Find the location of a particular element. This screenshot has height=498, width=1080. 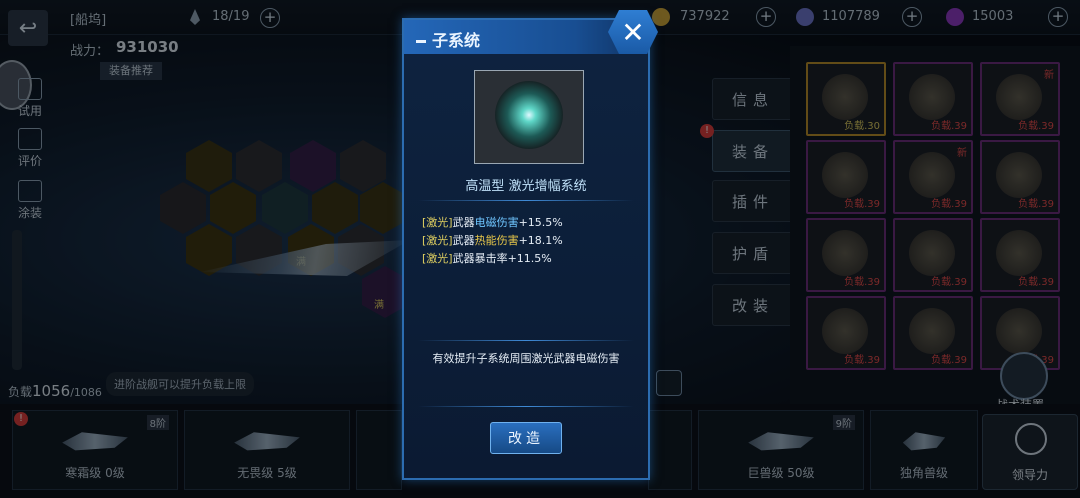

item-icon-frame is located at coordinates (529, 117).